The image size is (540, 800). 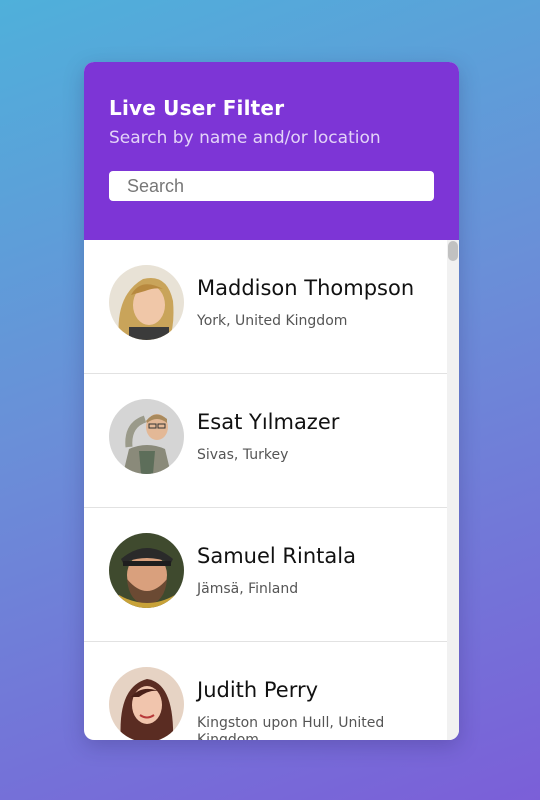 What do you see at coordinates (258, 690) in the screenshot?
I see `user-name: Judith Perry` at bounding box center [258, 690].